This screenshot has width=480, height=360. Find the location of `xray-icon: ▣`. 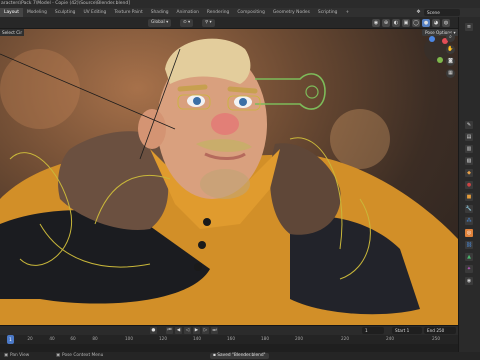

xray-icon: ▣ is located at coordinates (406, 23).